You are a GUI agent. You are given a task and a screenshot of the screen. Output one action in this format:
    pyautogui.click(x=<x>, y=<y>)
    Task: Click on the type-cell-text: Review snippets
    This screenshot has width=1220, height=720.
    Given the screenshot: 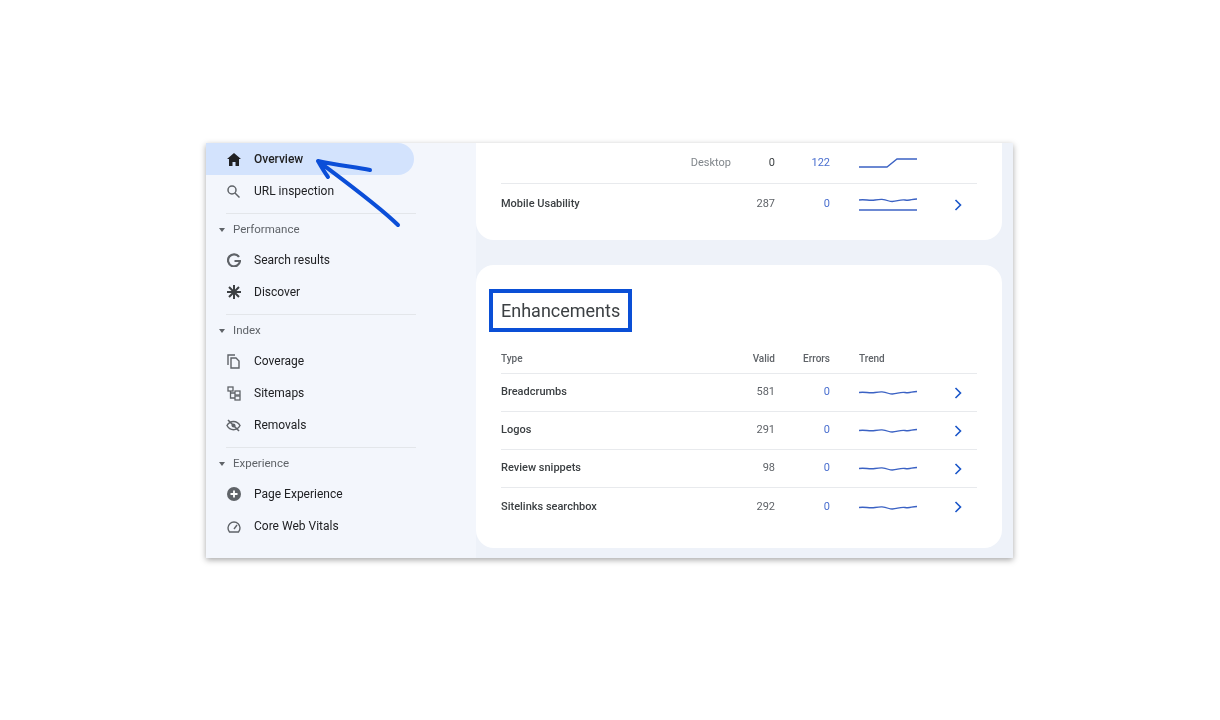 What is the action you would take?
    pyautogui.click(x=541, y=468)
    